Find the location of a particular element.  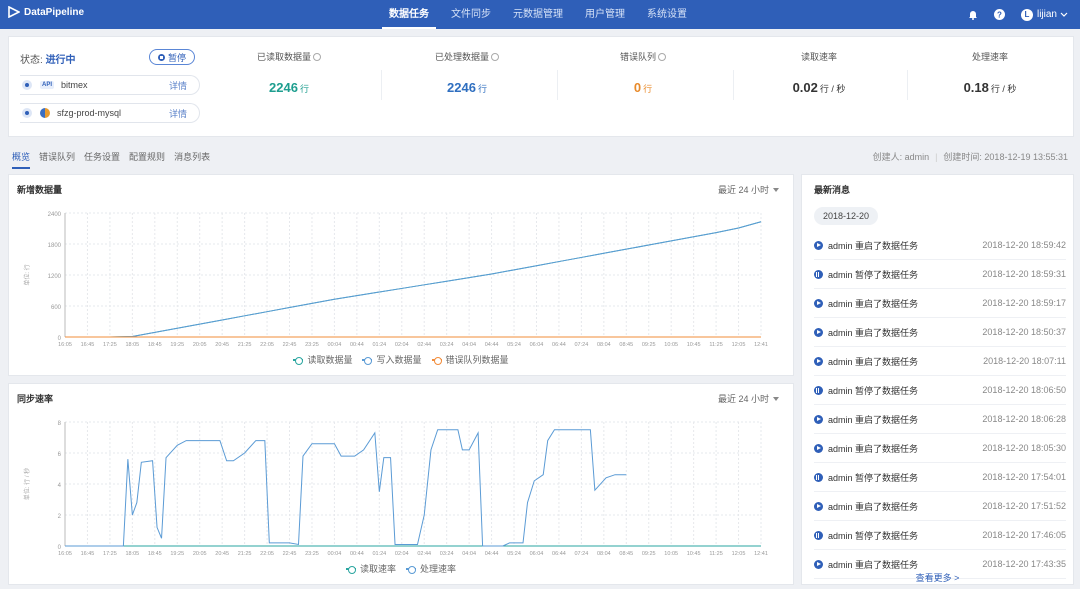

news-date-chip: 2018-12-20 is located at coordinates (846, 216).